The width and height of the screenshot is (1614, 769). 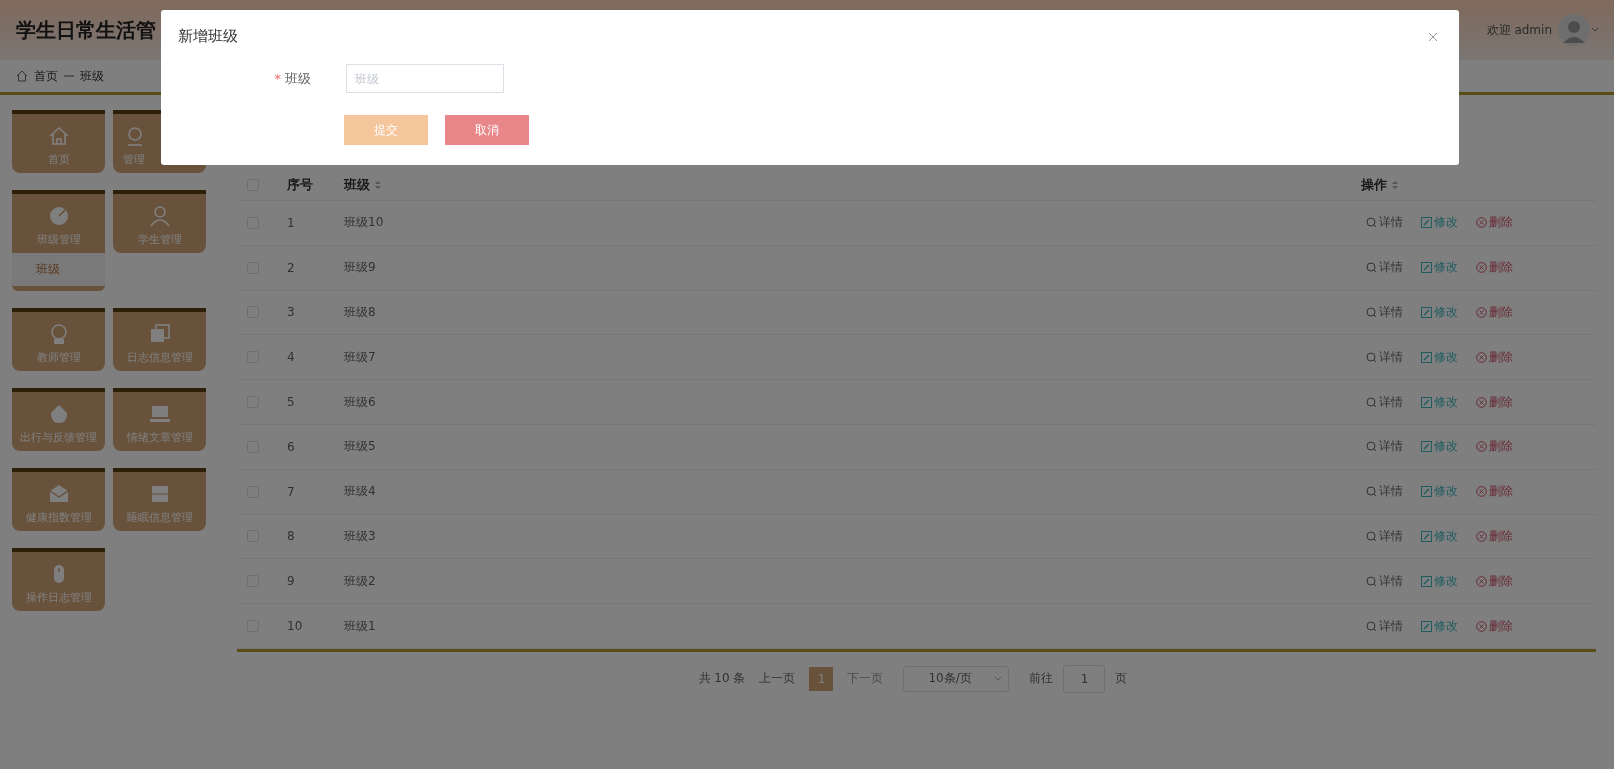 I want to click on required-mark: *, so click(x=277, y=78).